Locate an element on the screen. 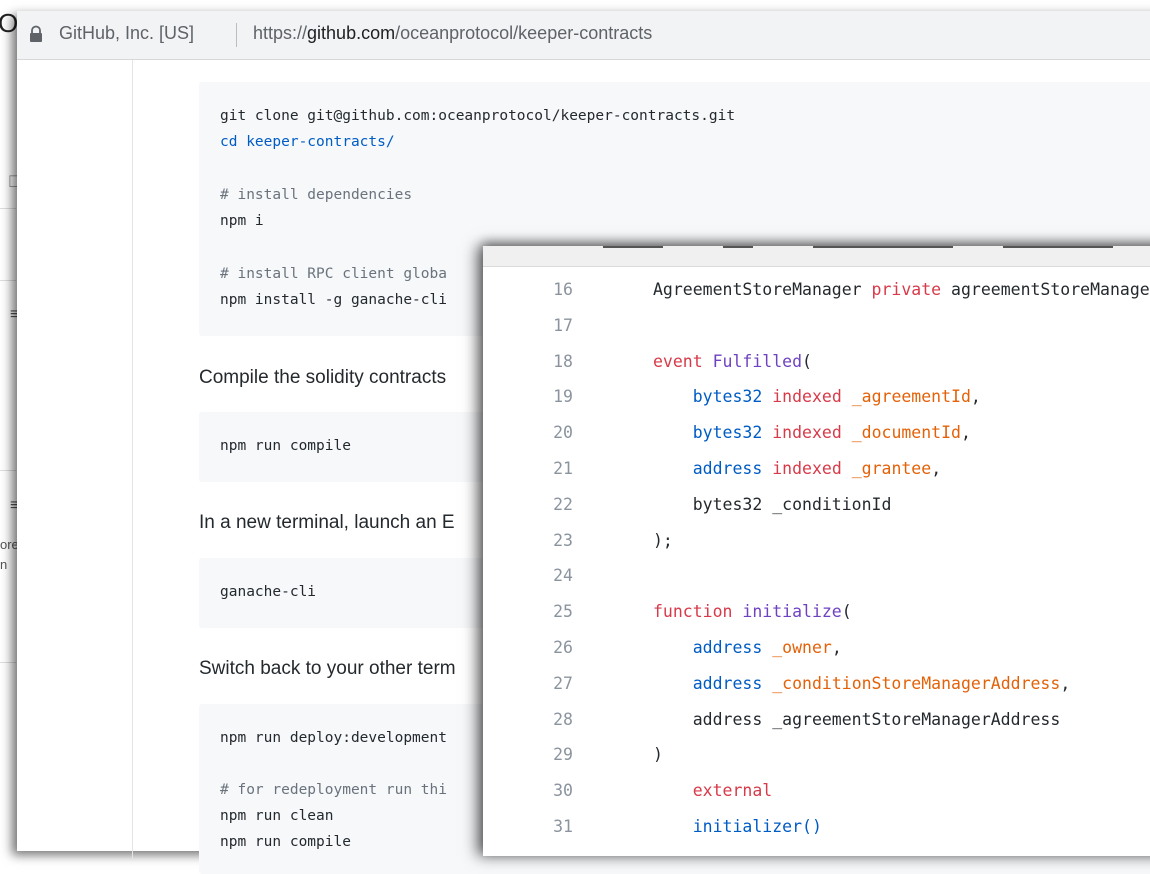 The height and width of the screenshot is (874, 1150). code-line: address _owner, is located at coordinates (747, 647).